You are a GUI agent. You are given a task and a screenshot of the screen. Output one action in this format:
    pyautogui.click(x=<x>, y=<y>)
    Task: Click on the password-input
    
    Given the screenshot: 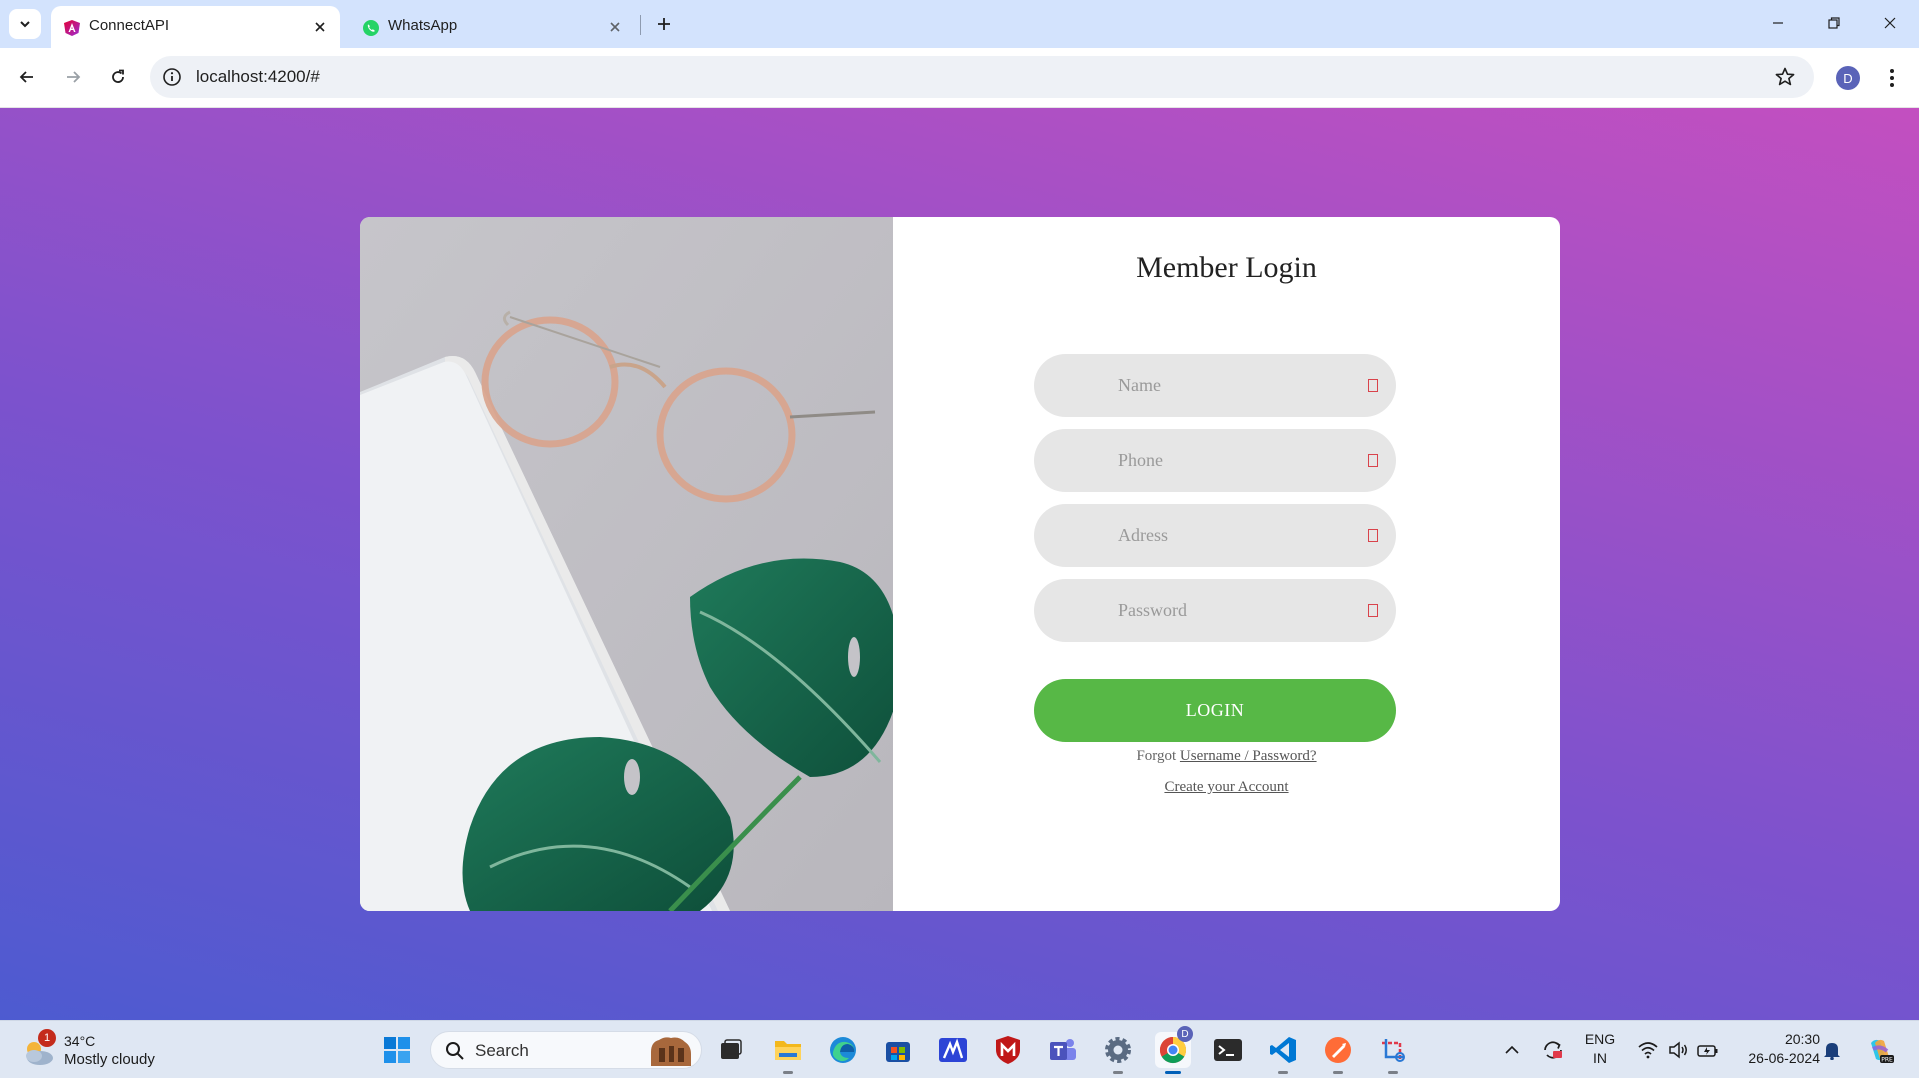 What is the action you would take?
    pyautogui.click(x=1215, y=610)
    